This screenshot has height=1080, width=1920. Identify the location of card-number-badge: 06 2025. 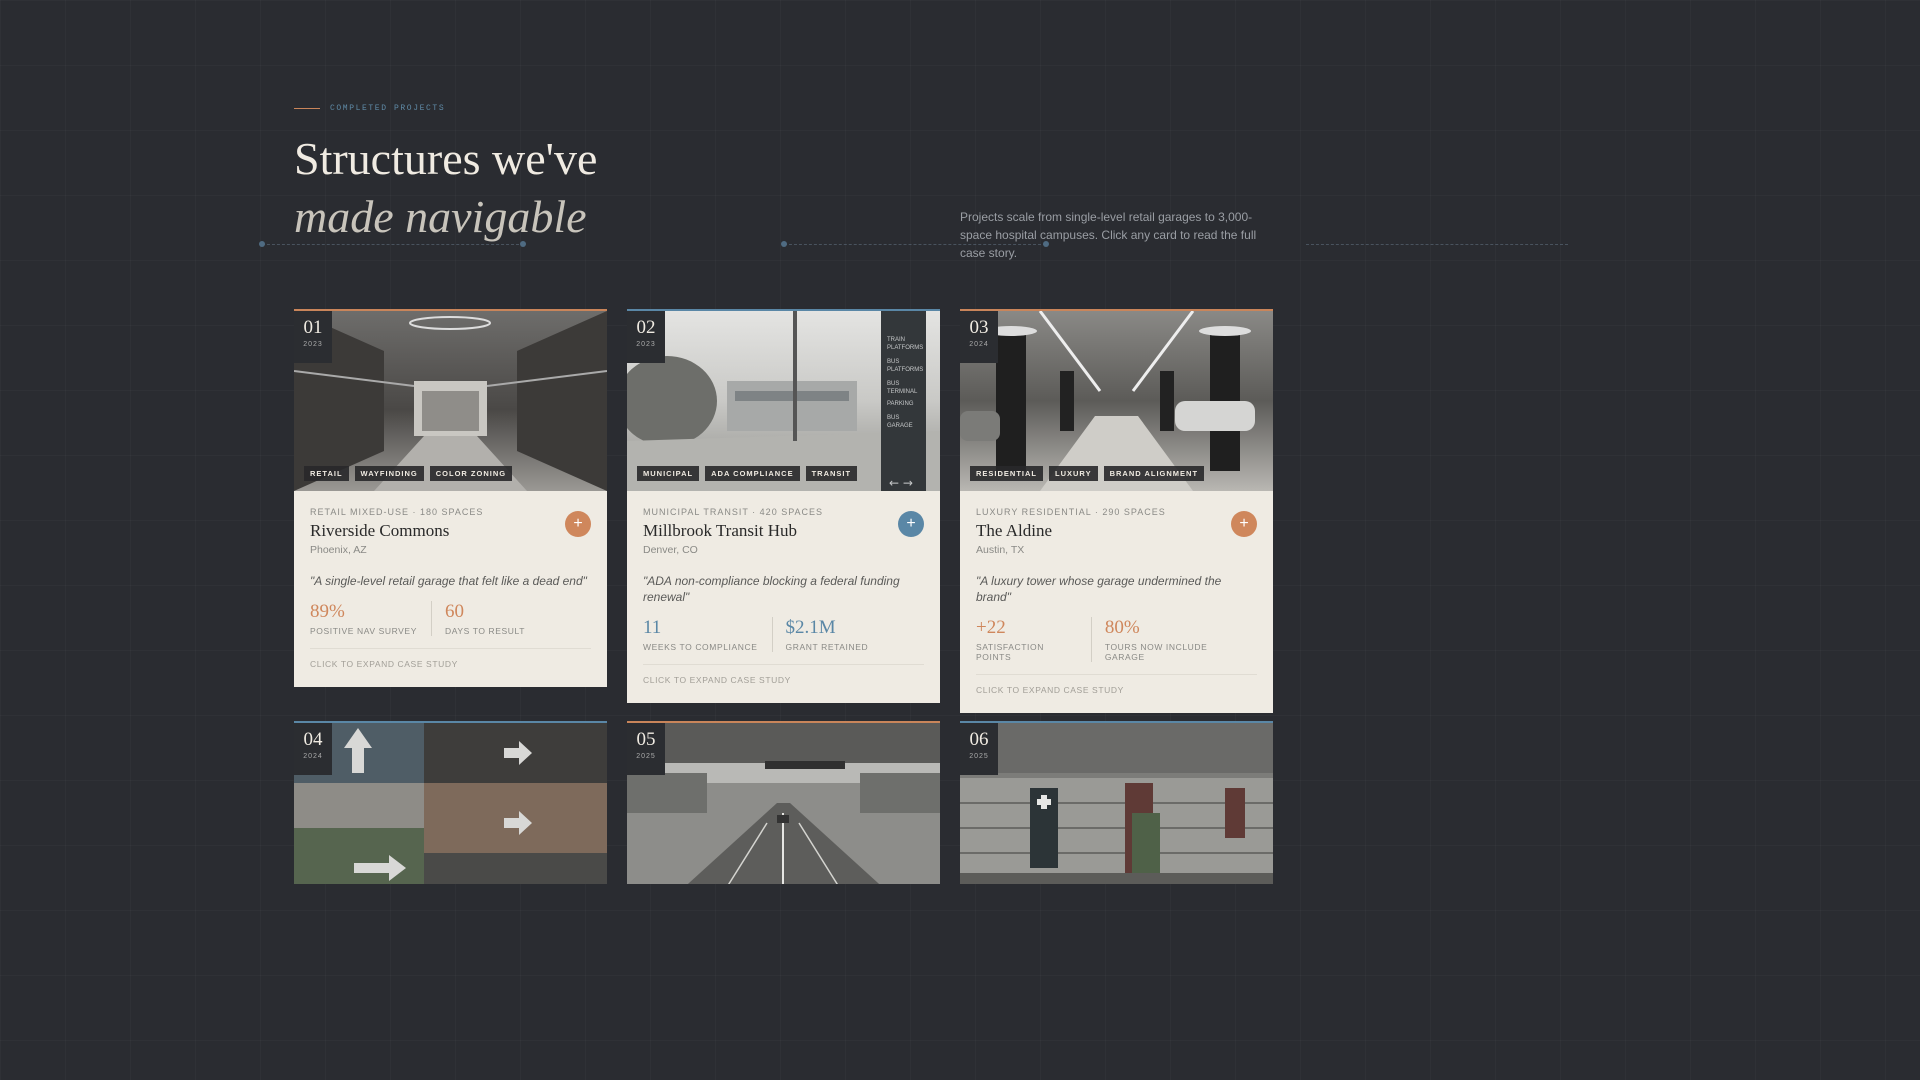
(979, 749).